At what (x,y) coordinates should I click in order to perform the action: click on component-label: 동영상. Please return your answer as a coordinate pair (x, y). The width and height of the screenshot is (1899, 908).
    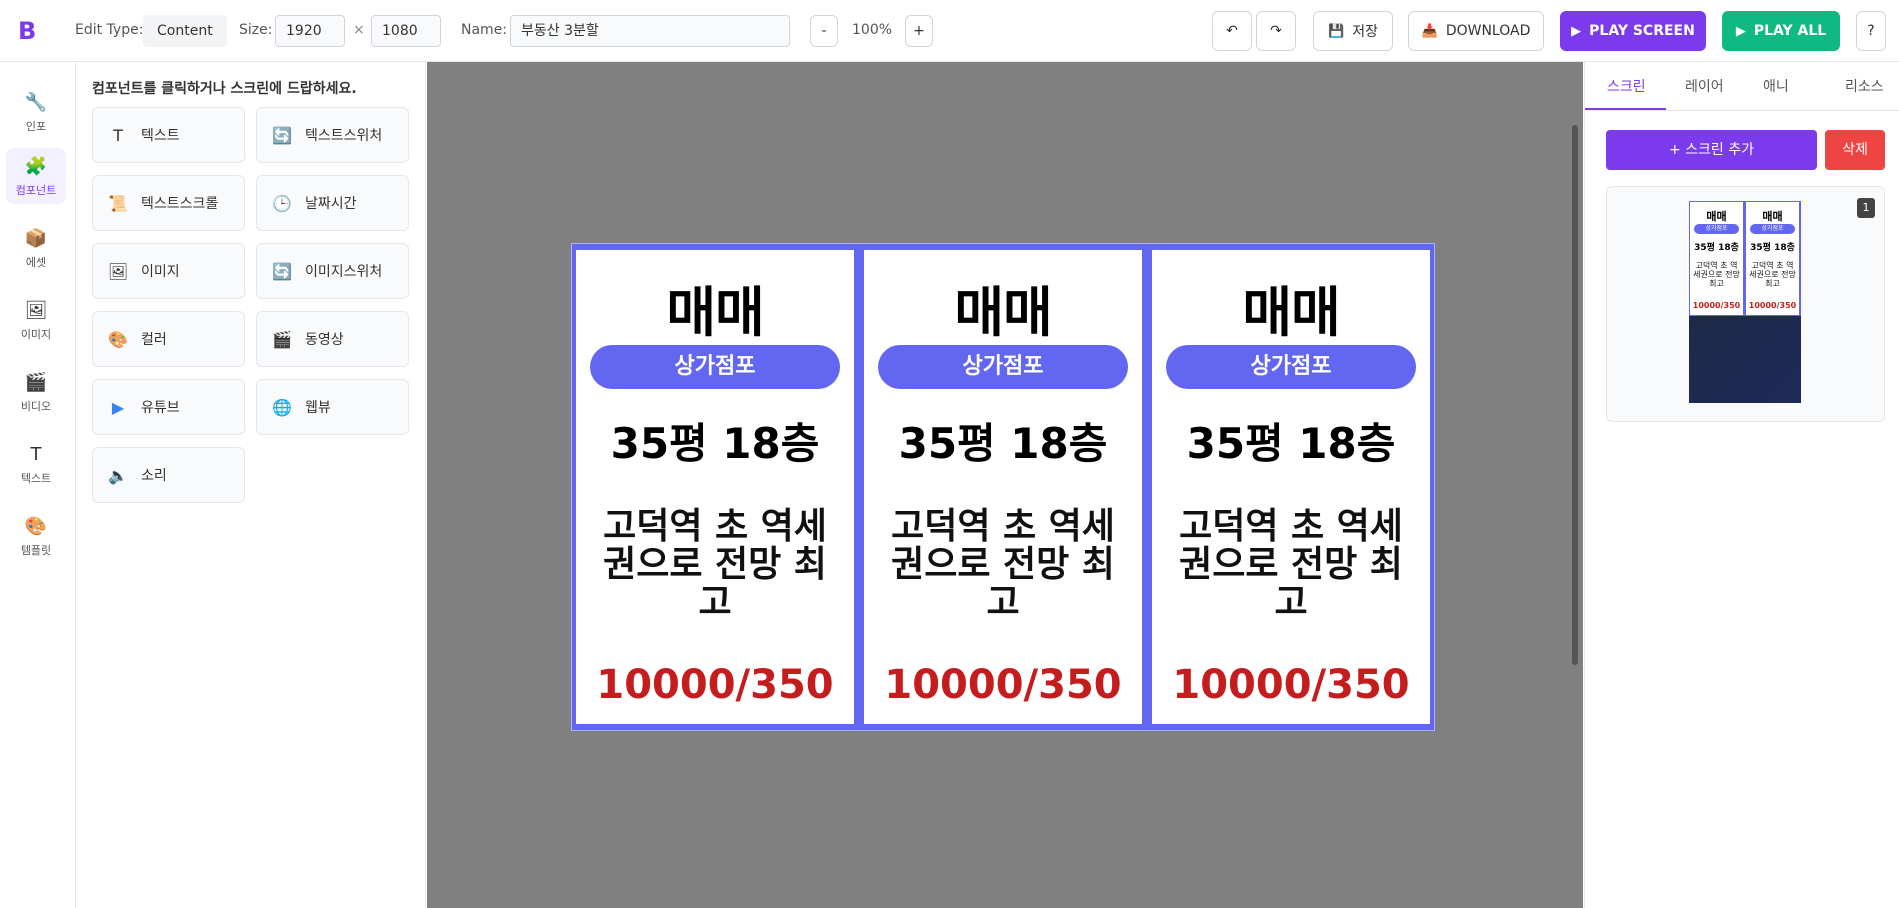
    Looking at the image, I should click on (324, 340).